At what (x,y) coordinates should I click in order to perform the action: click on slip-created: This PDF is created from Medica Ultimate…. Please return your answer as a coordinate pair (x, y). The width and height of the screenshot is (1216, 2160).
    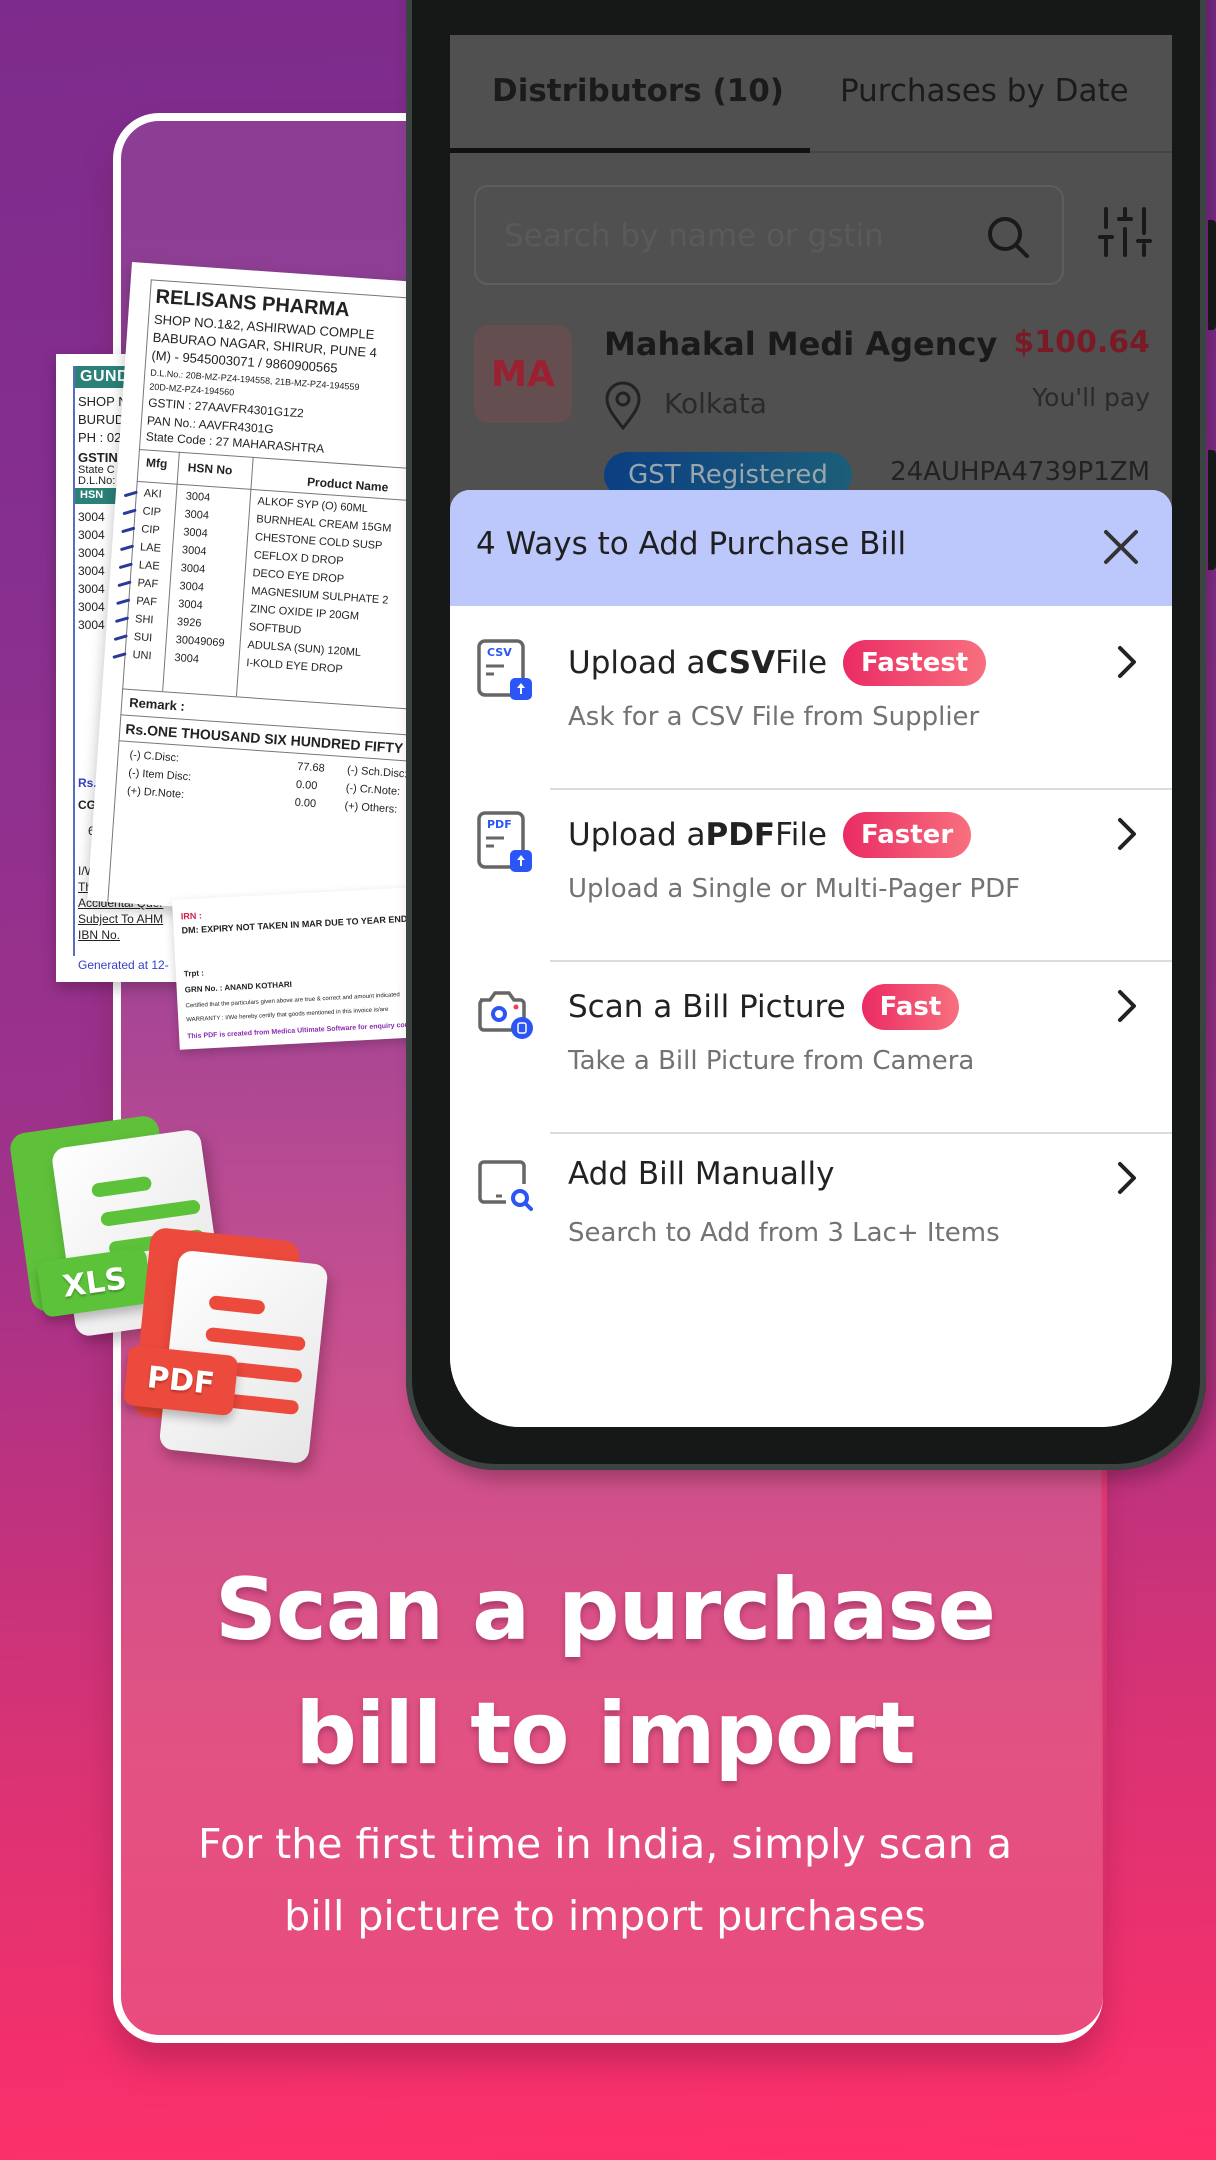
    Looking at the image, I should click on (299, 1031).